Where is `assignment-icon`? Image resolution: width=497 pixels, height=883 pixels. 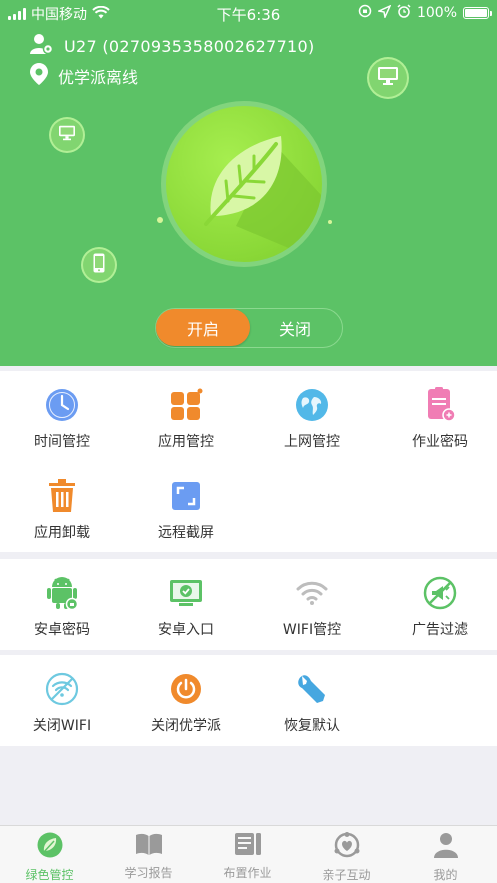
assignment-icon is located at coordinates (248, 846).